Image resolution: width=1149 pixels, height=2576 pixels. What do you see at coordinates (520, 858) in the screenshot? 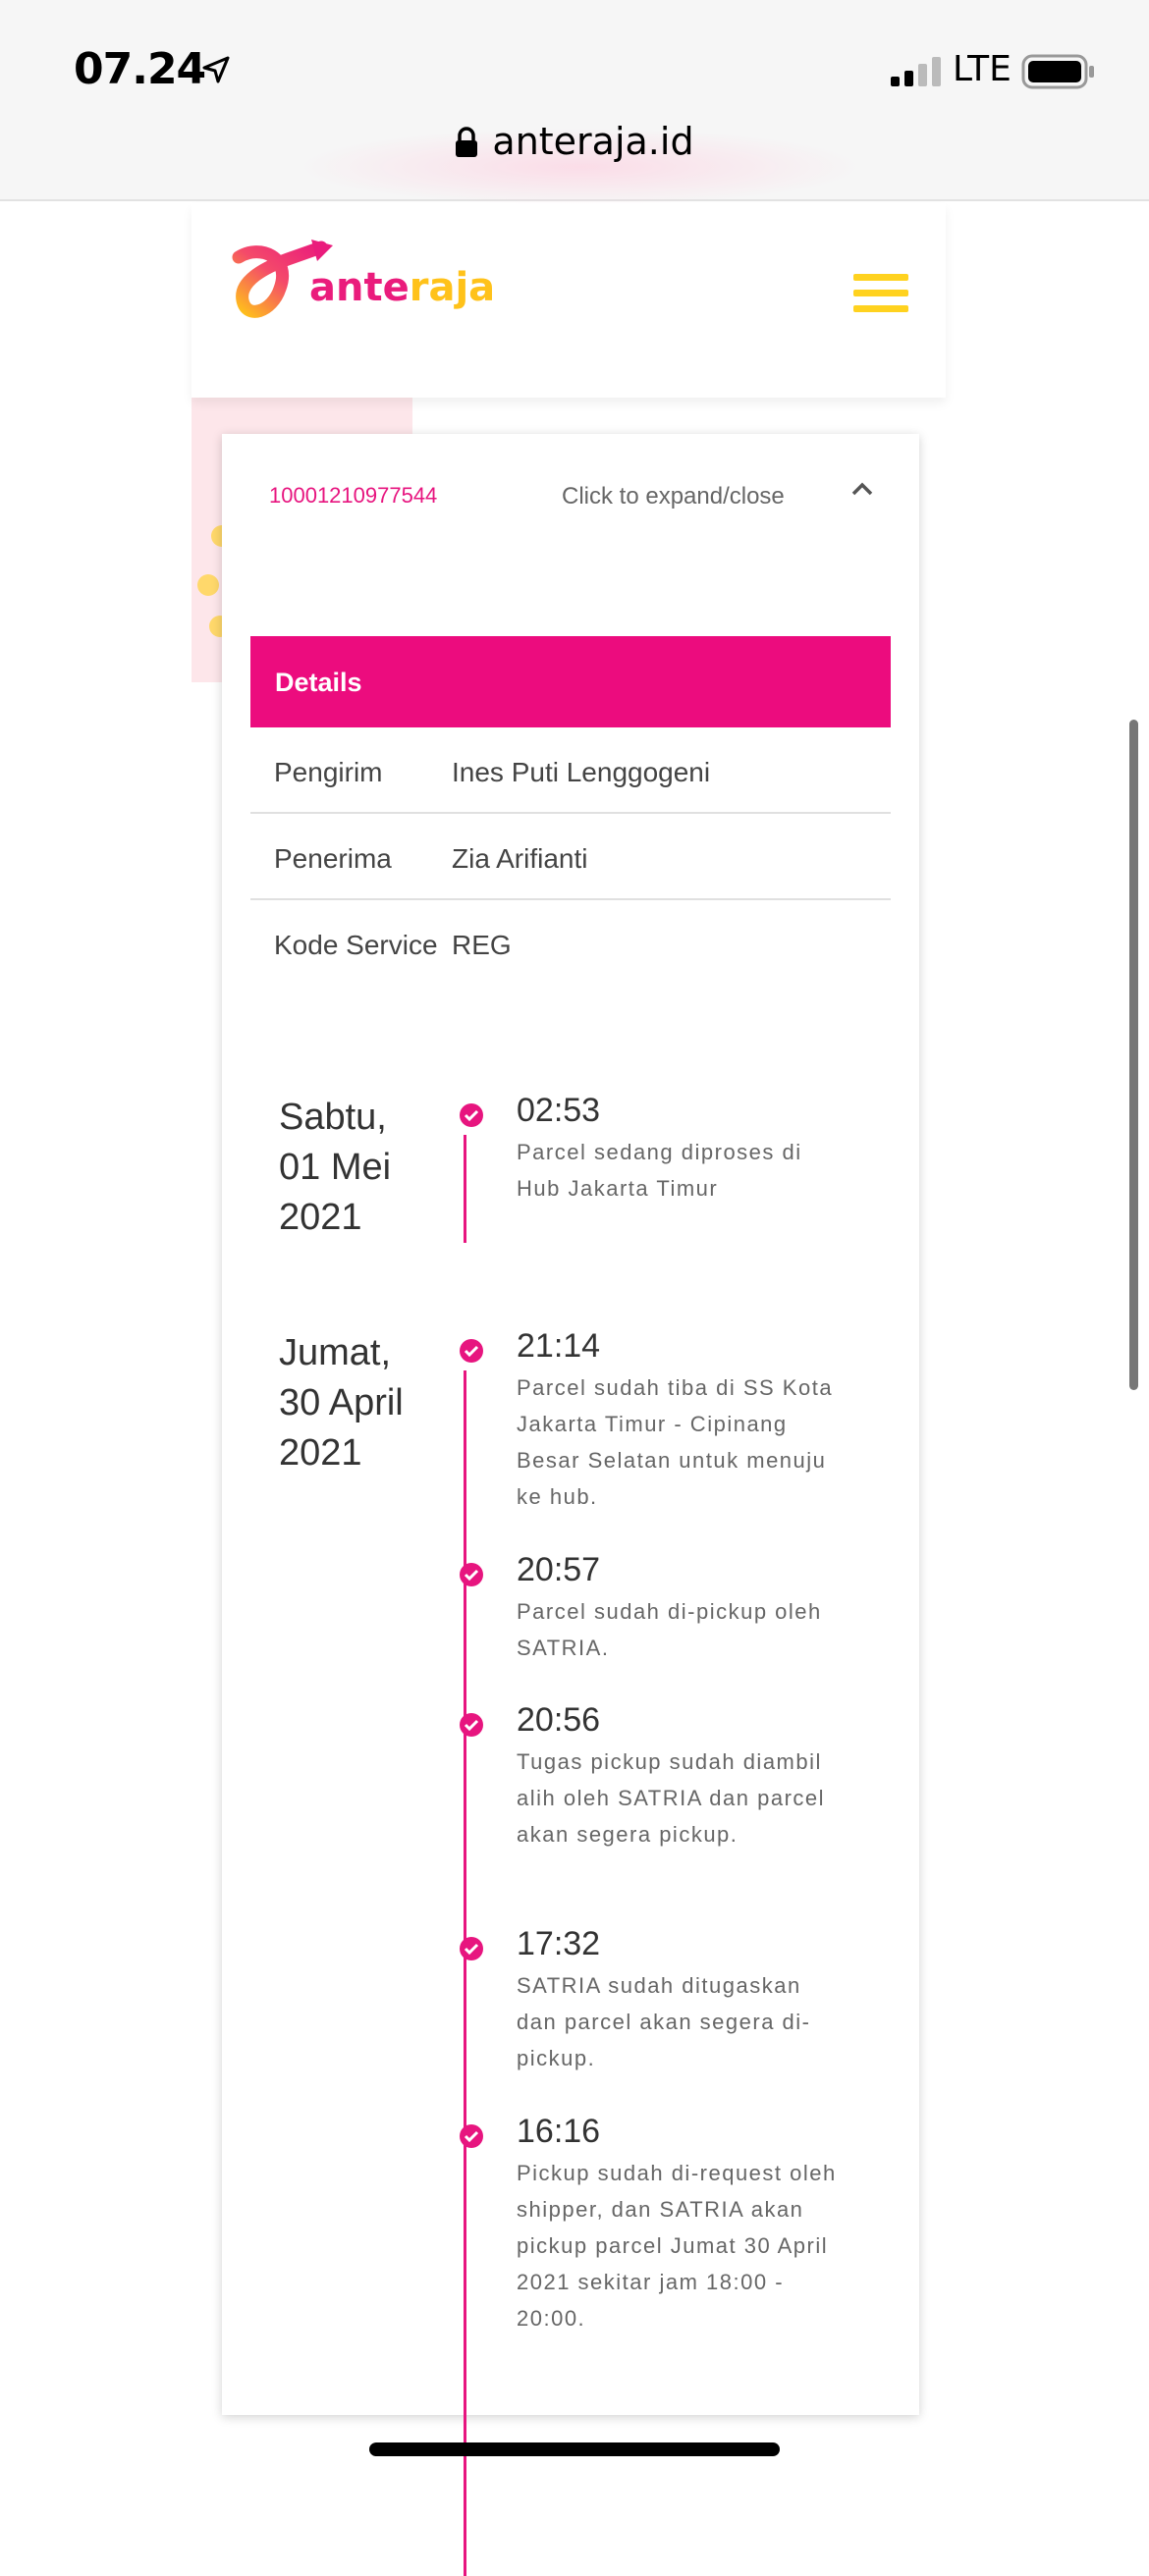
I see `detail-value: Zia Arifianti` at bounding box center [520, 858].